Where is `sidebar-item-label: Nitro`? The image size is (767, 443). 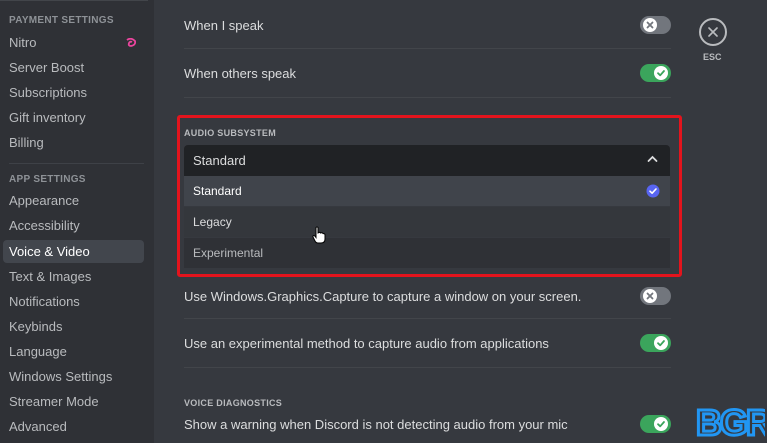 sidebar-item-label: Nitro is located at coordinates (23, 42).